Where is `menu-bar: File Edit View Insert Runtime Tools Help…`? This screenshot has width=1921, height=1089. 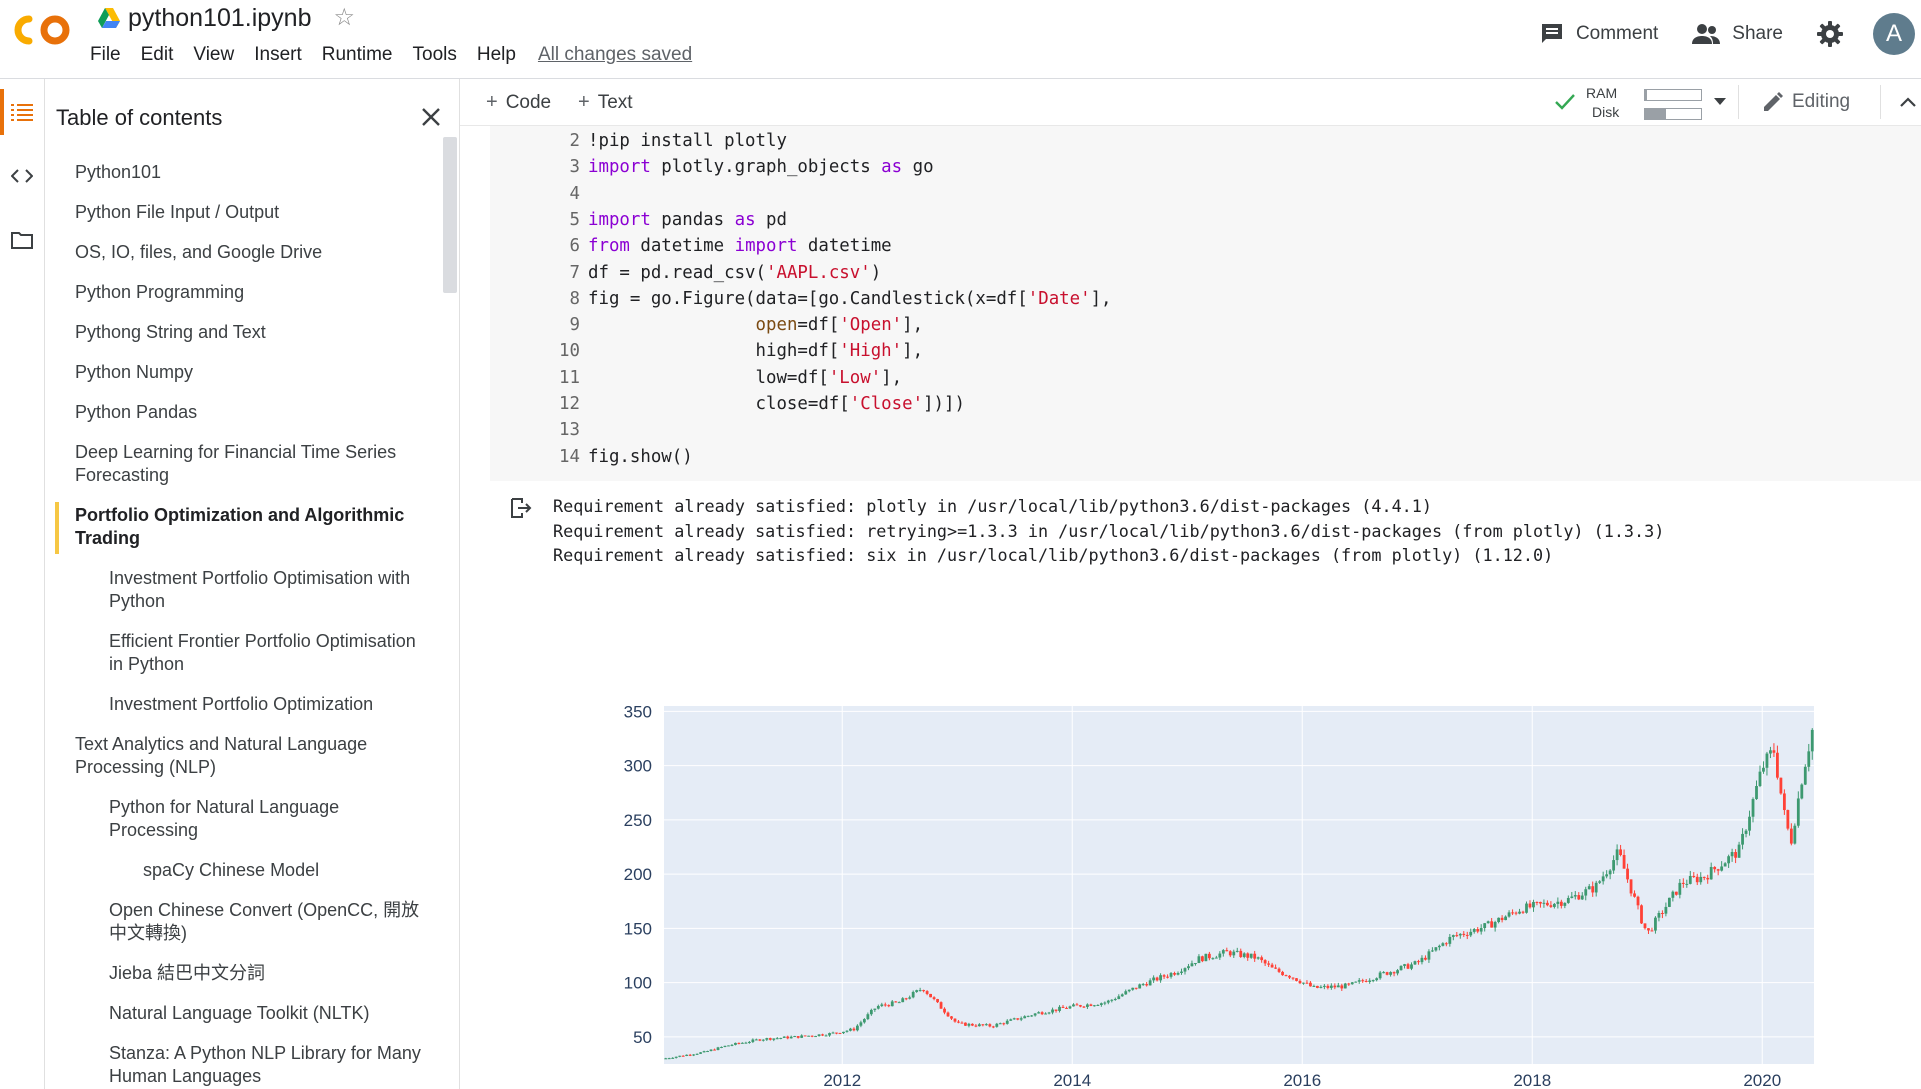
menu-bar: File Edit View Insert Runtime Tools Help… is located at coordinates (401, 55).